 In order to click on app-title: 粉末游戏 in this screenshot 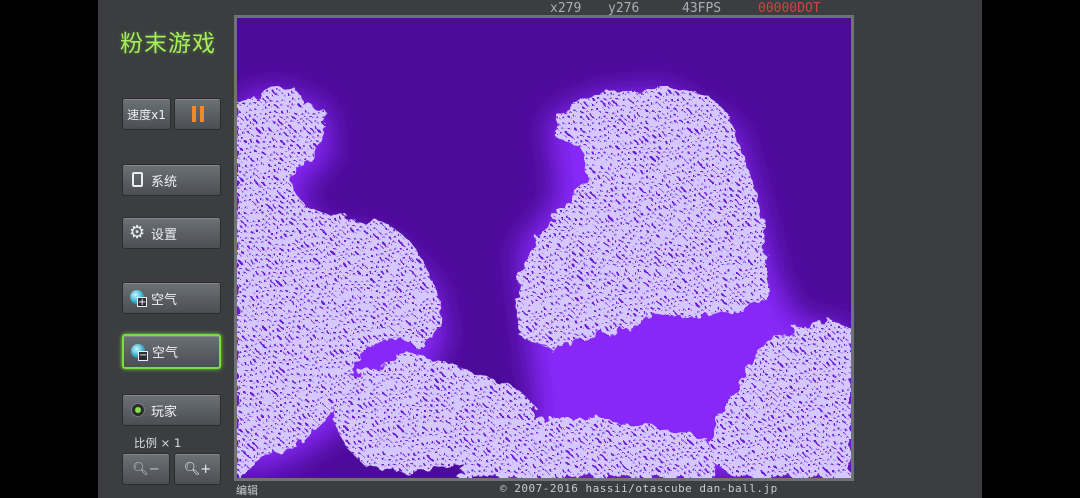, I will do `click(168, 44)`.